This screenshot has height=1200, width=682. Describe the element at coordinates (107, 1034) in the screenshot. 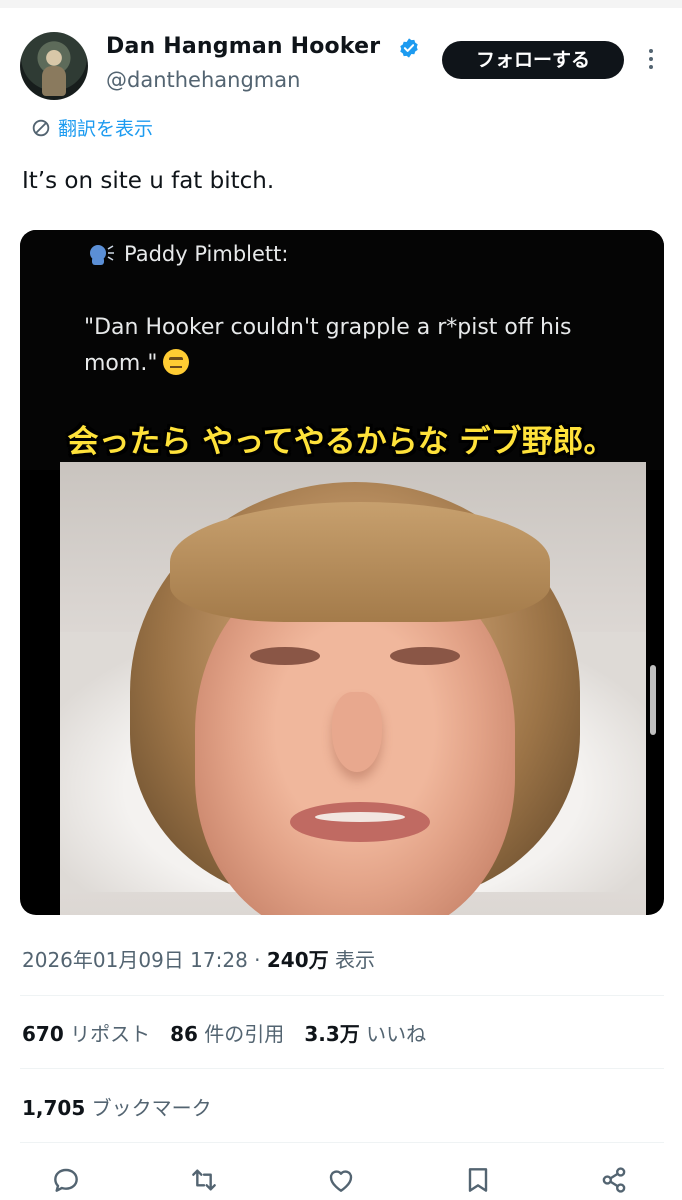

I see `reposts-label: リポスト` at that location.